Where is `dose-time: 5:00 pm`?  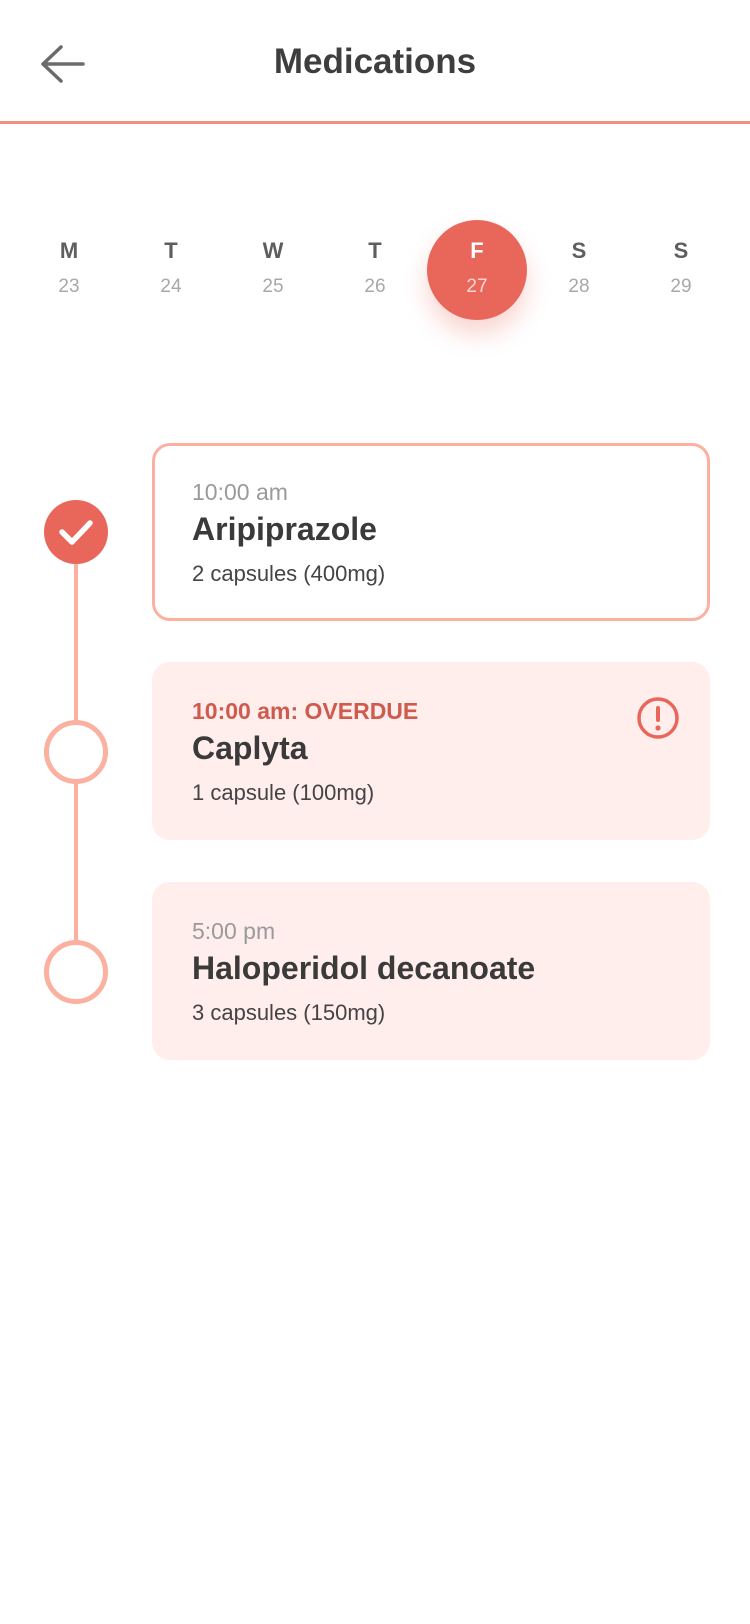 dose-time: 5:00 pm is located at coordinates (234, 931).